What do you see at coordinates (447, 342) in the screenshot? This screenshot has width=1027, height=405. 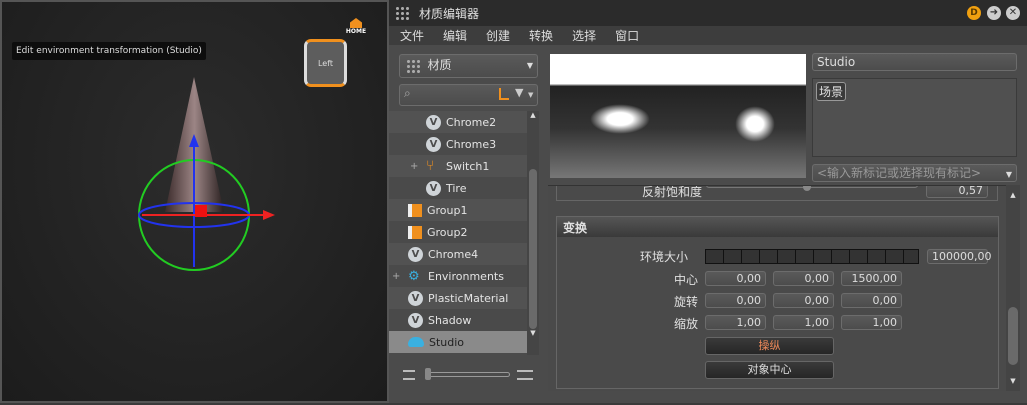 I see `tree-item-label: Studio` at bounding box center [447, 342].